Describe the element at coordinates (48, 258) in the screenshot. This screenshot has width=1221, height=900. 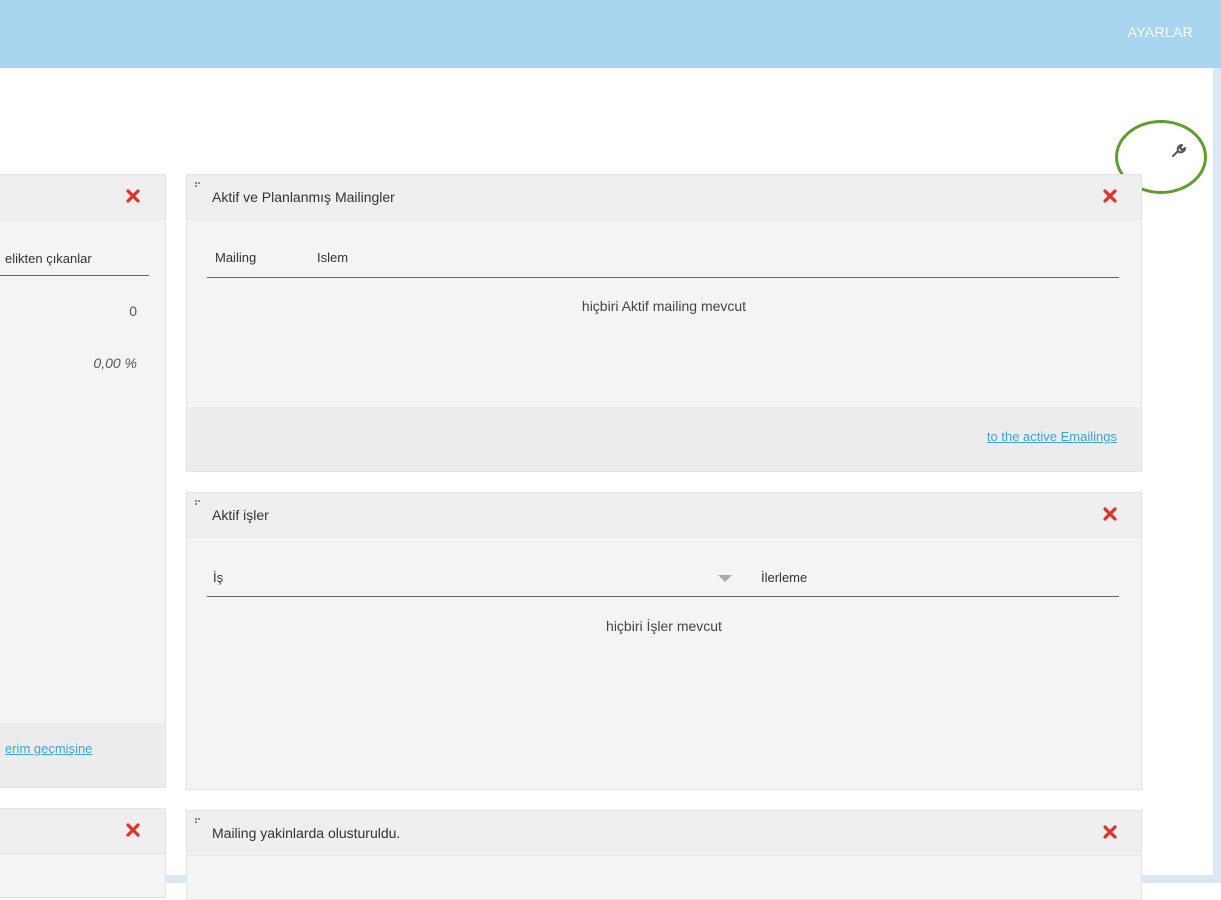
I see `unsubscribed-column-header: elikten çıkanlar` at that location.